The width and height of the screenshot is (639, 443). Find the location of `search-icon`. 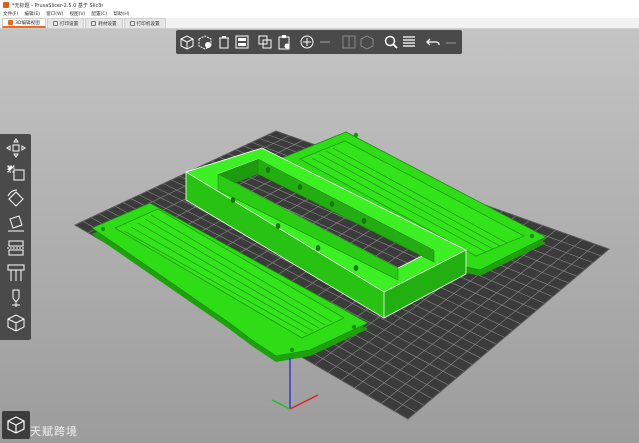

search-icon is located at coordinates (391, 42).